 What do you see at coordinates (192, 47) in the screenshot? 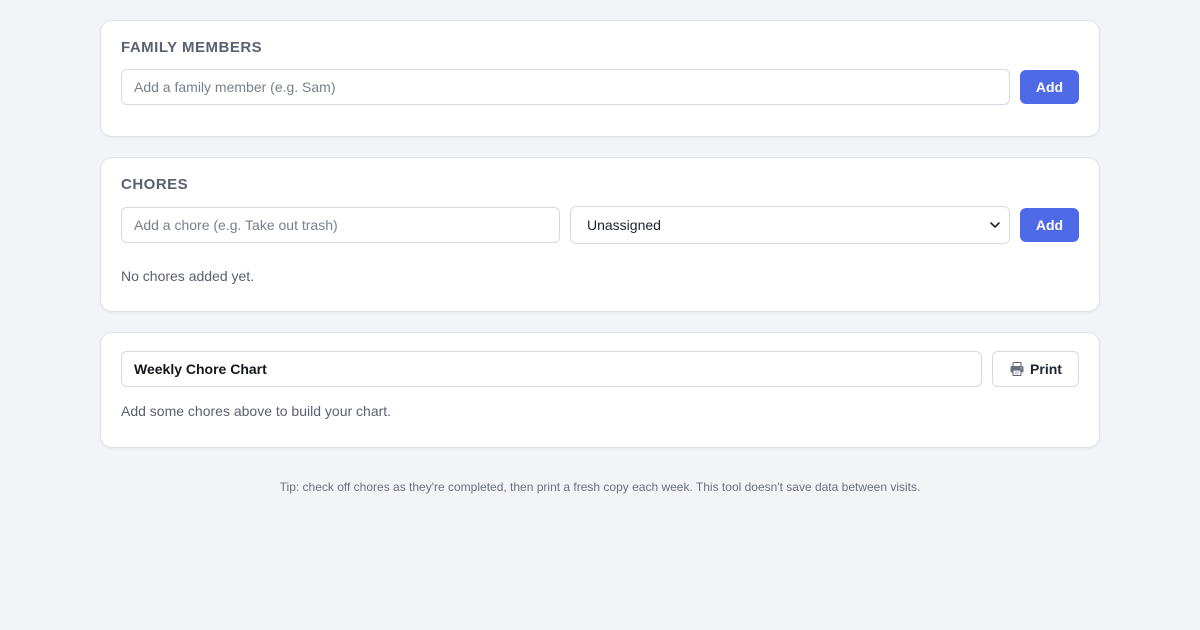
I see `family-members-heading: FAMILY MEMBERS` at bounding box center [192, 47].